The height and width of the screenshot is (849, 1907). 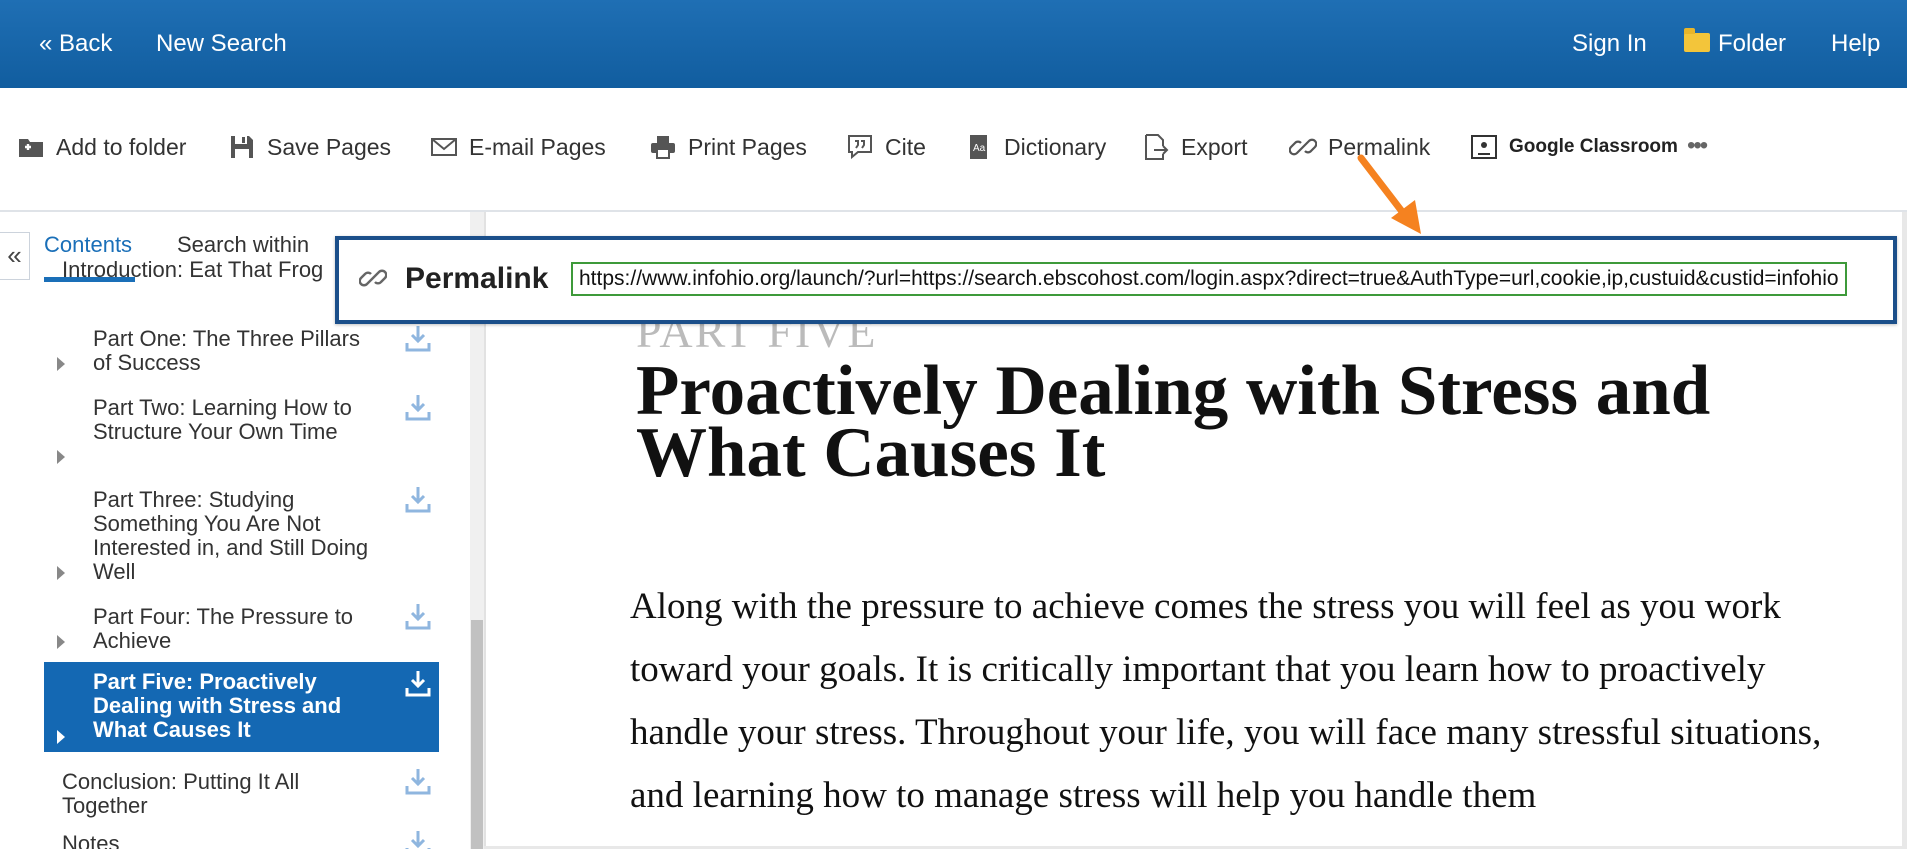 What do you see at coordinates (329, 146) in the screenshot?
I see `save-pages-label: Save Pages` at bounding box center [329, 146].